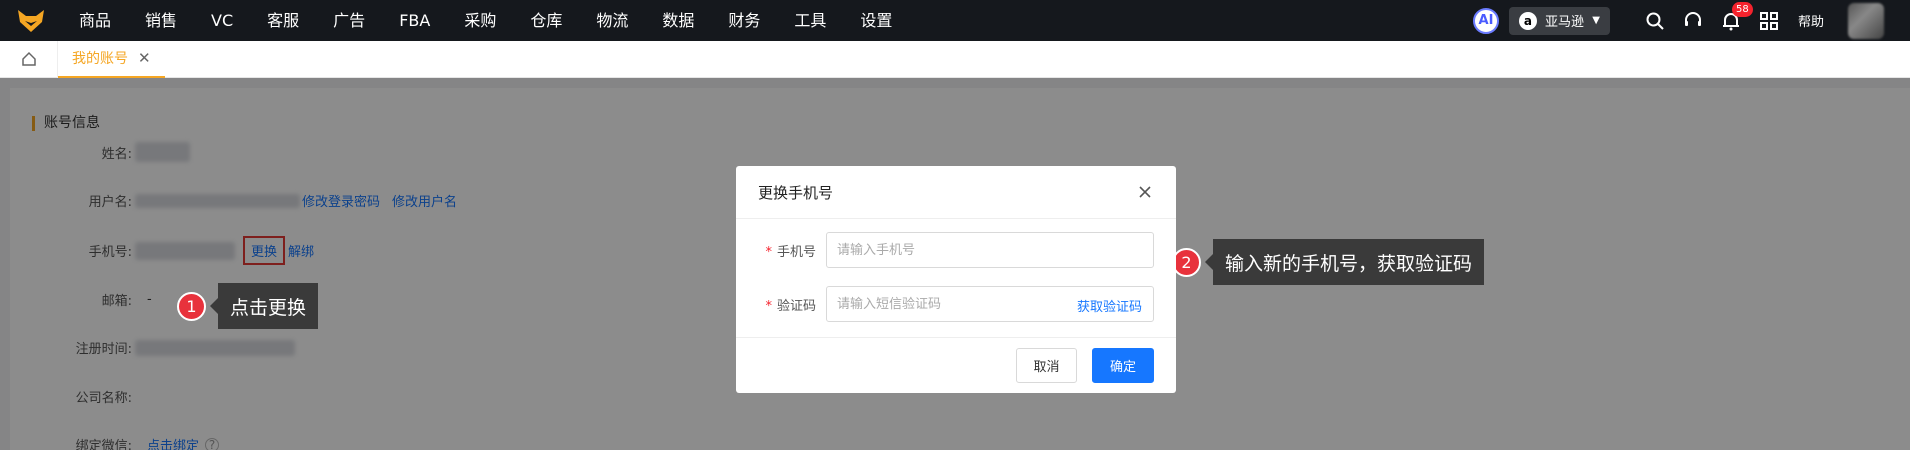  What do you see at coordinates (349, 20) in the screenshot?
I see `nav-item: 广告` at bounding box center [349, 20].